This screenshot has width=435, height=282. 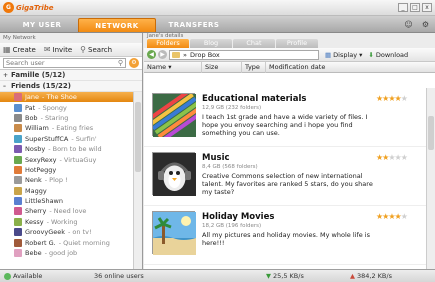 I want to click on tab-profile: Profile, so click(x=297, y=43).